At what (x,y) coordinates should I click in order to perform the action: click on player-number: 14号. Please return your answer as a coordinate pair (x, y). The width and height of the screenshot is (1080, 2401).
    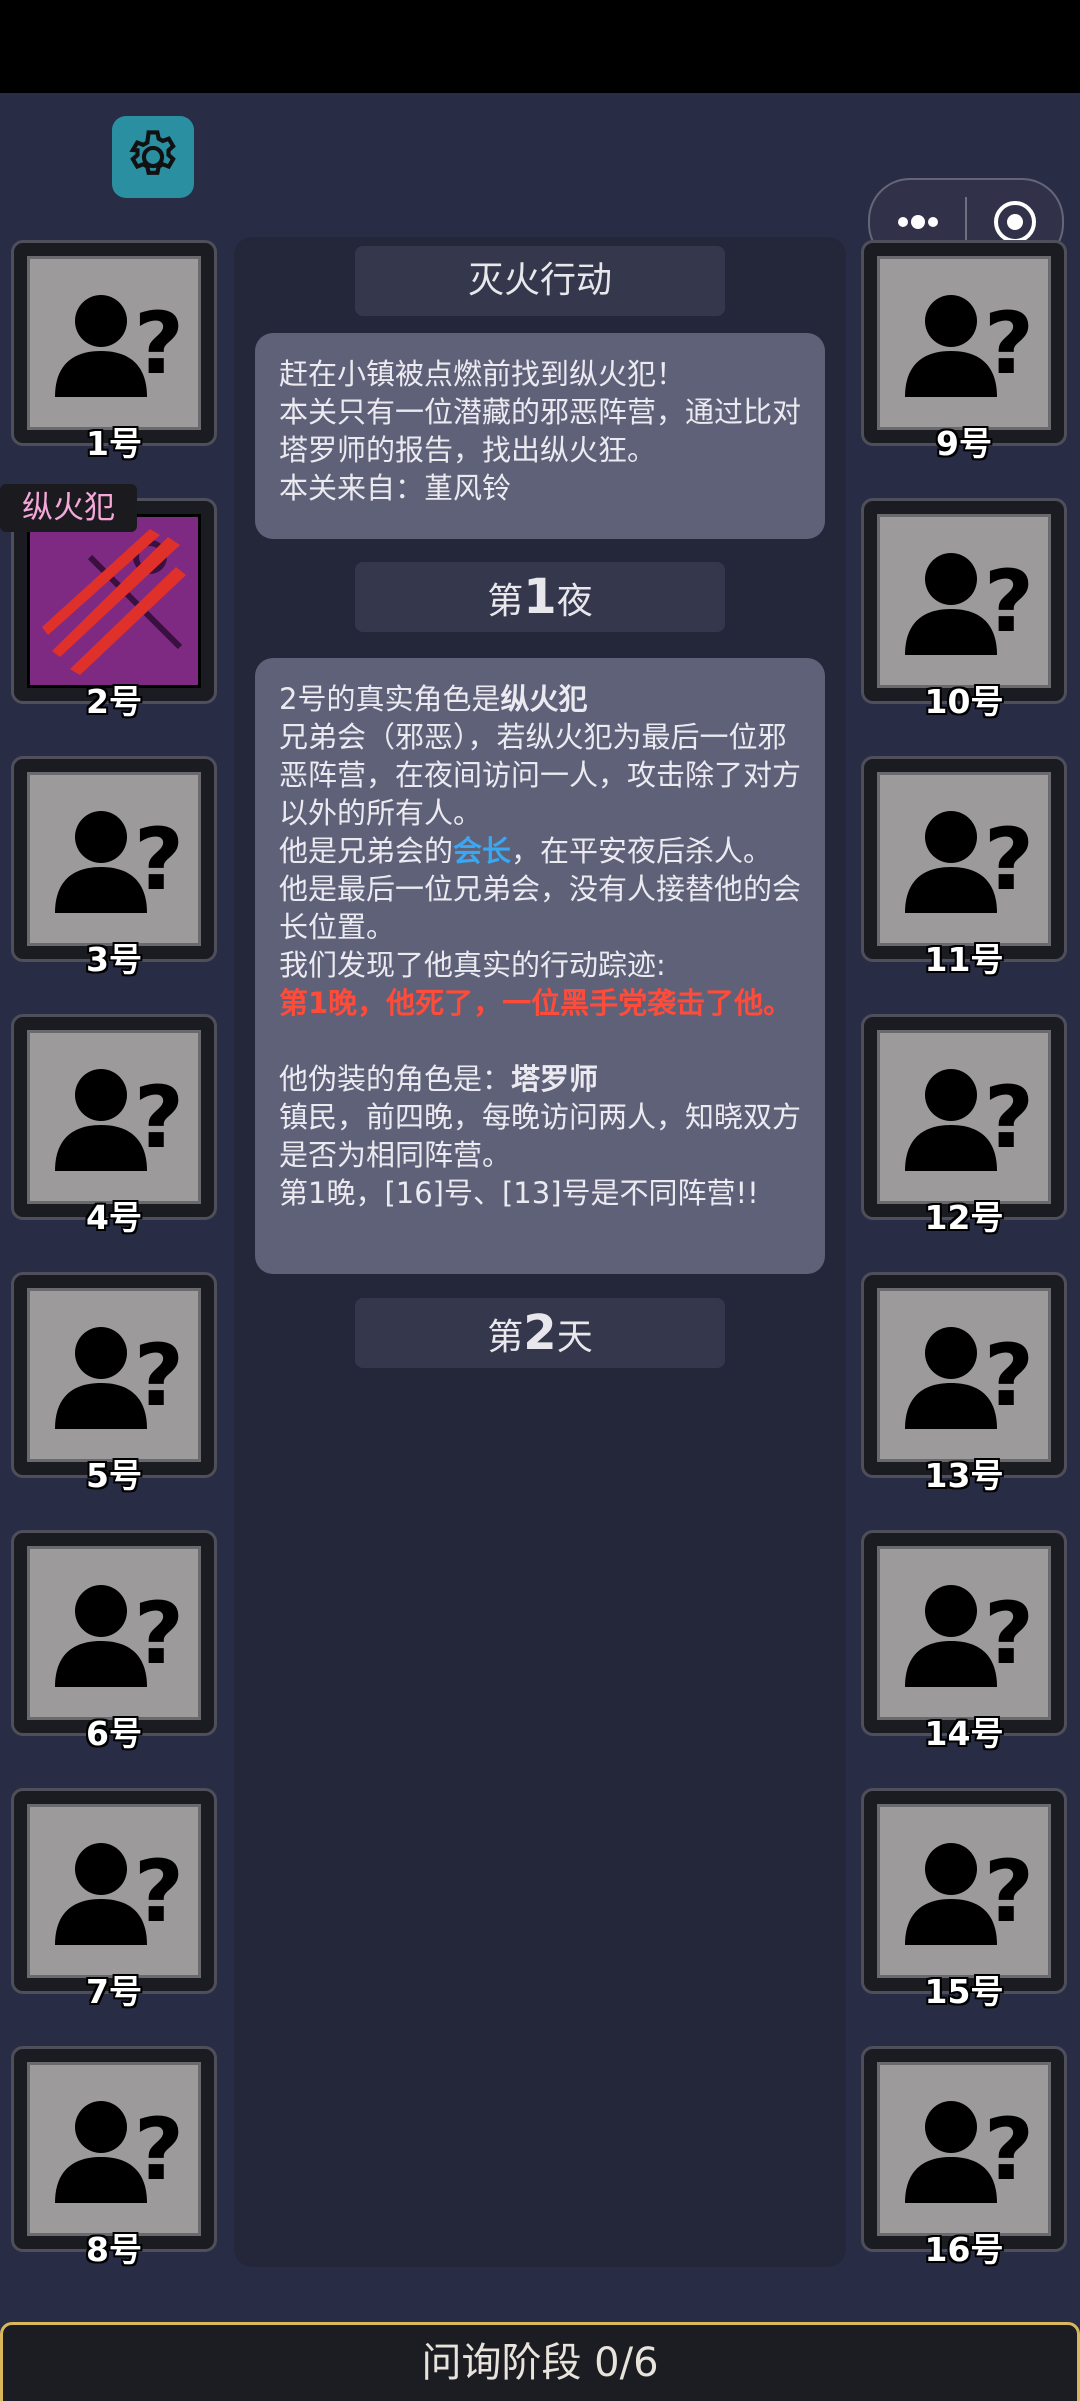
    Looking at the image, I should click on (964, 1733).